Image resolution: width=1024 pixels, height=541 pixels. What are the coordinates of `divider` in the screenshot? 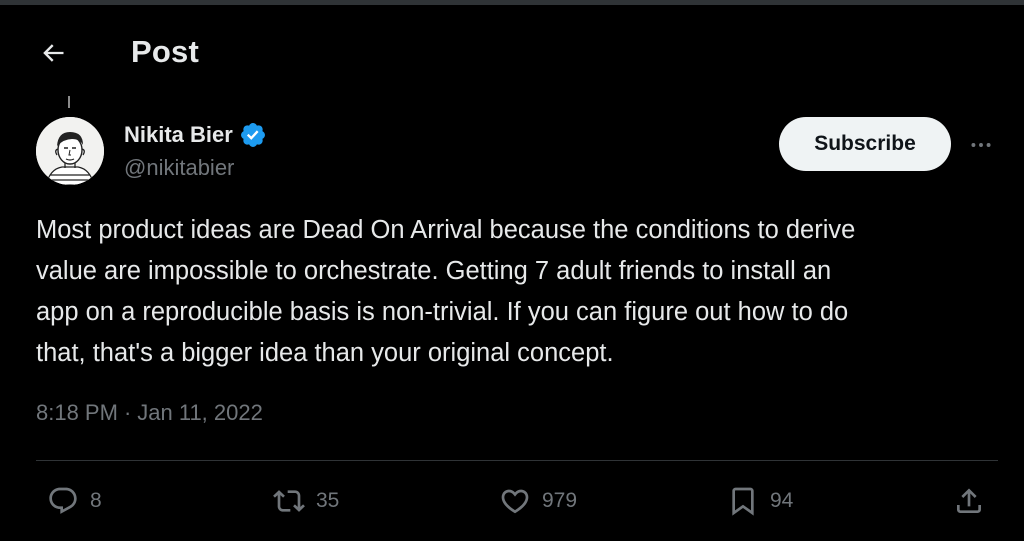 It's located at (517, 460).